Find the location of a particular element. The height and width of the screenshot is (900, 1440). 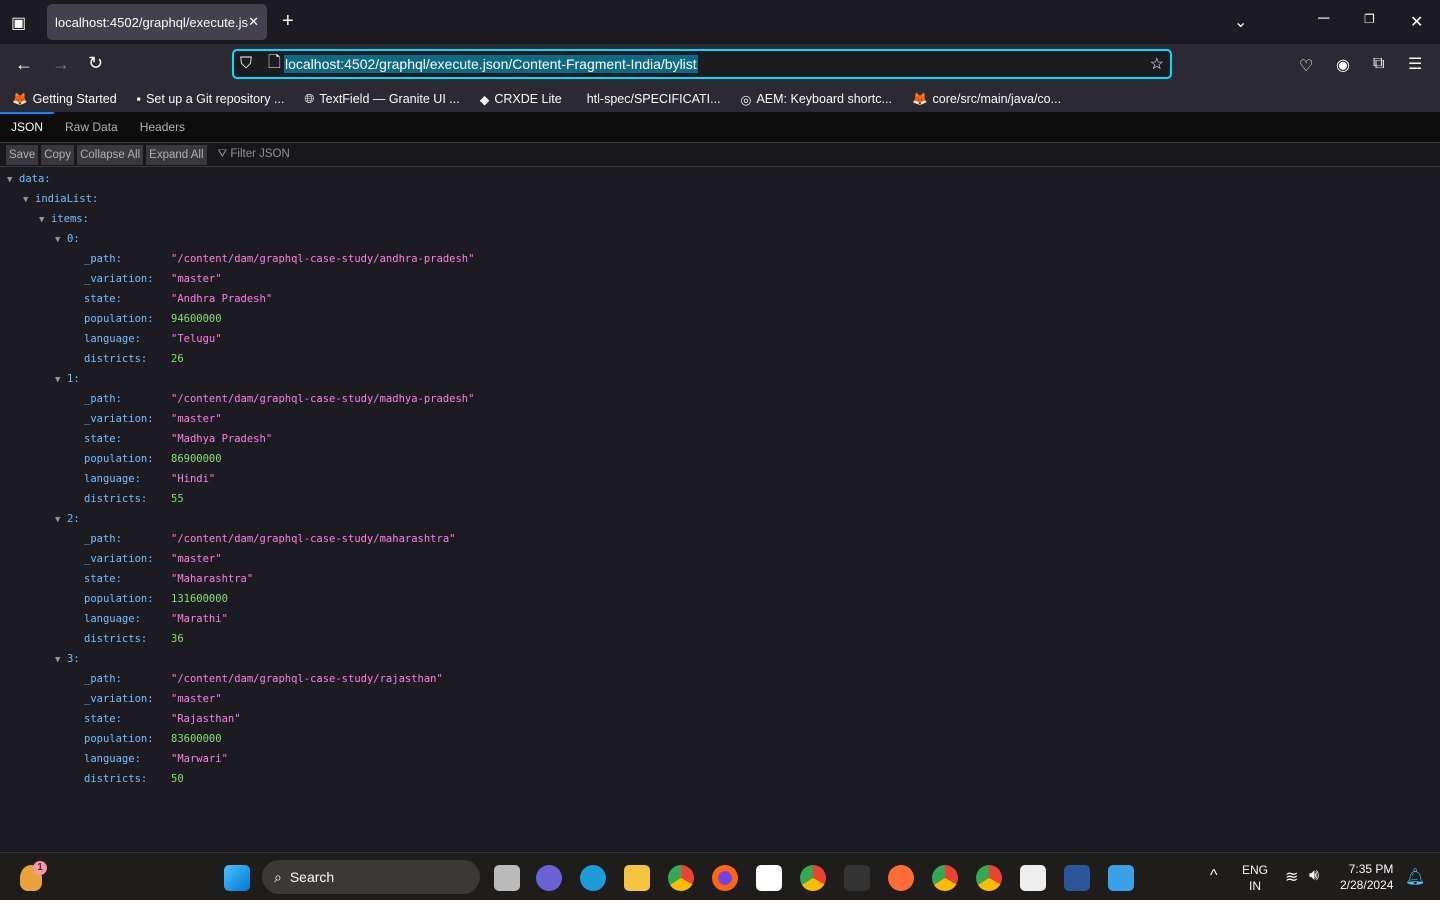

reload-icon: ↻ is located at coordinates (95, 63).